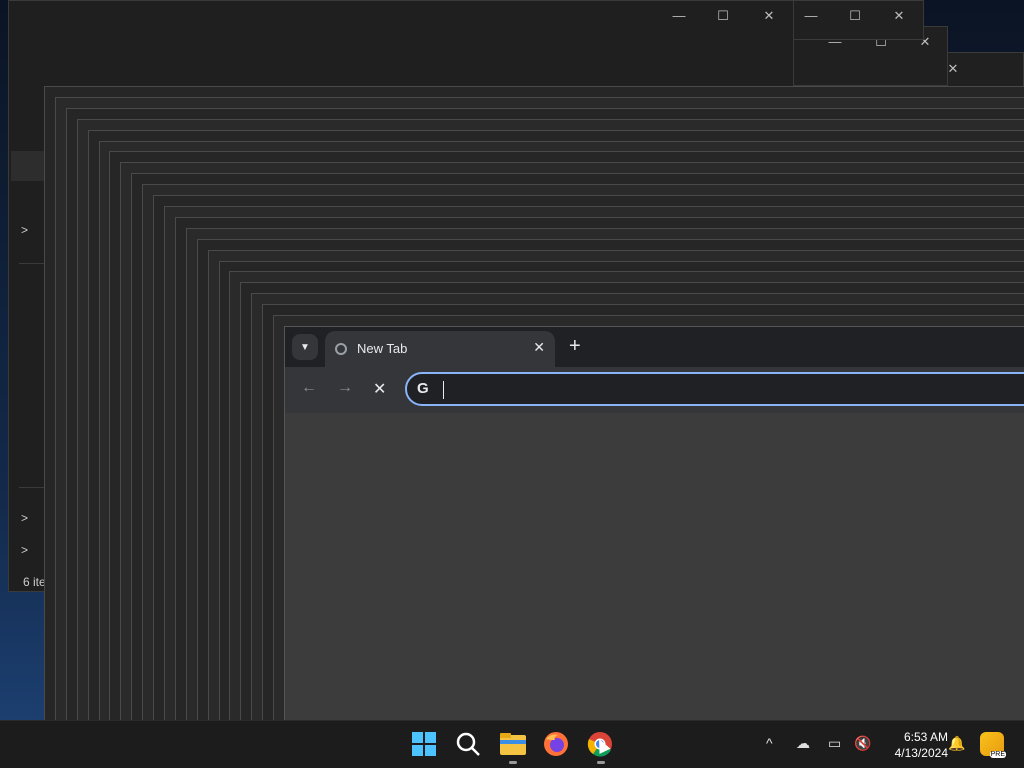 This screenshot has width=1024, height=768. I want to click on tab-search-button: ▼, so click(305, 347).